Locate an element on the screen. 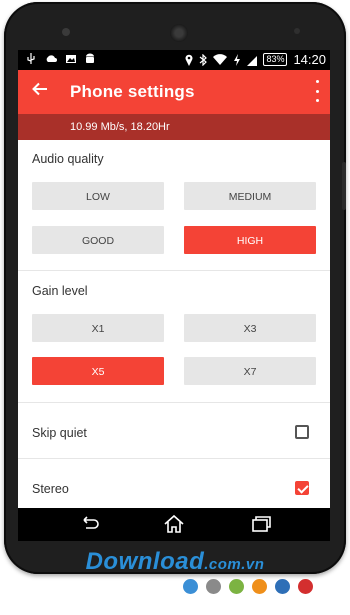  watermark-domain: .com.vn is located at coordinates (234, 564).